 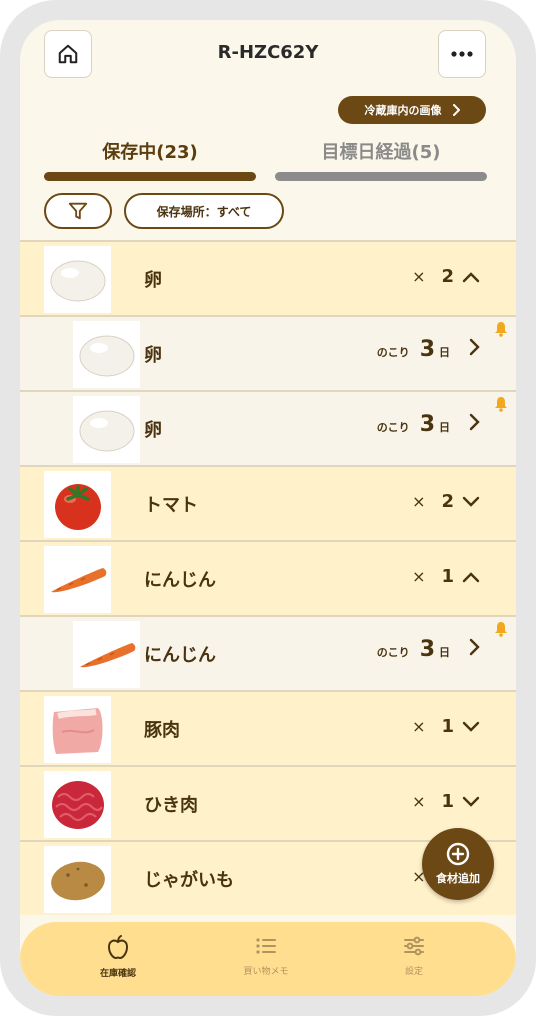 What do you see at coordinates (77, 804) in the screenshot?
I see `minced-meat-image` at bounding box center [77, 804].